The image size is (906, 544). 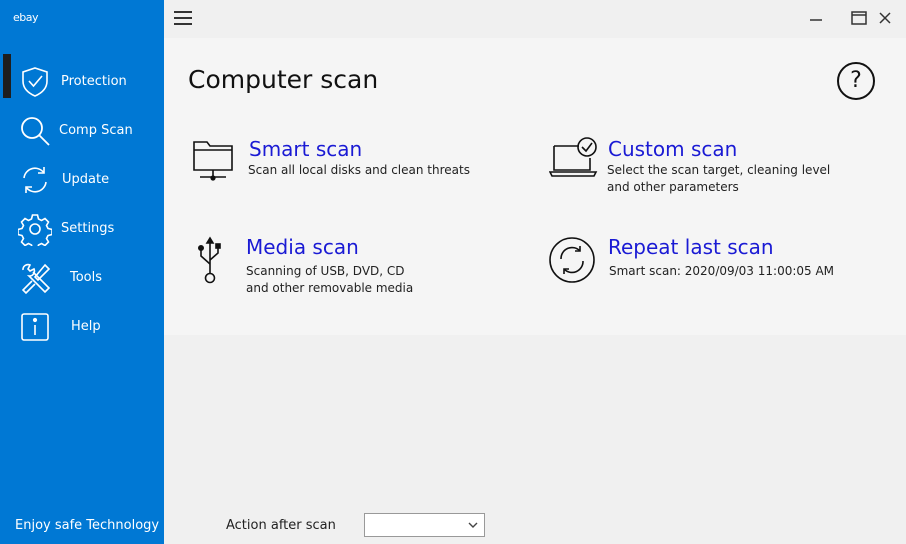 I want to click on refresh-icon, so click(x=35, y=180).